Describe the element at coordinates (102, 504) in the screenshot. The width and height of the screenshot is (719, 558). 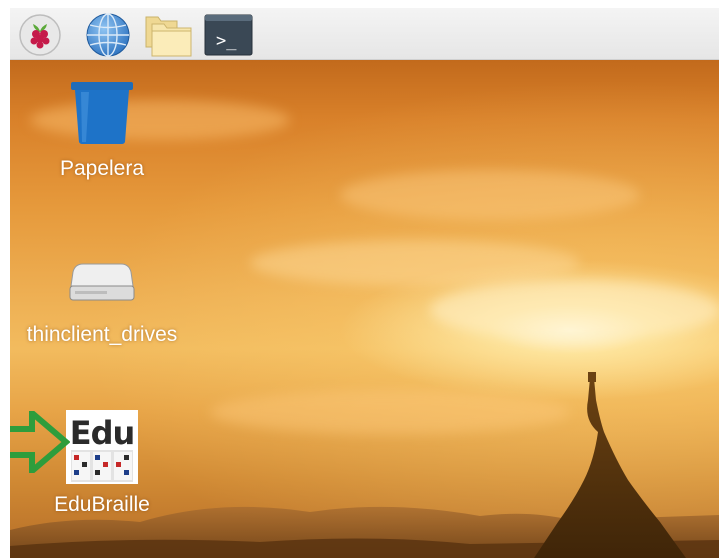
I see `edubraille-label: EduBraille` at that location.